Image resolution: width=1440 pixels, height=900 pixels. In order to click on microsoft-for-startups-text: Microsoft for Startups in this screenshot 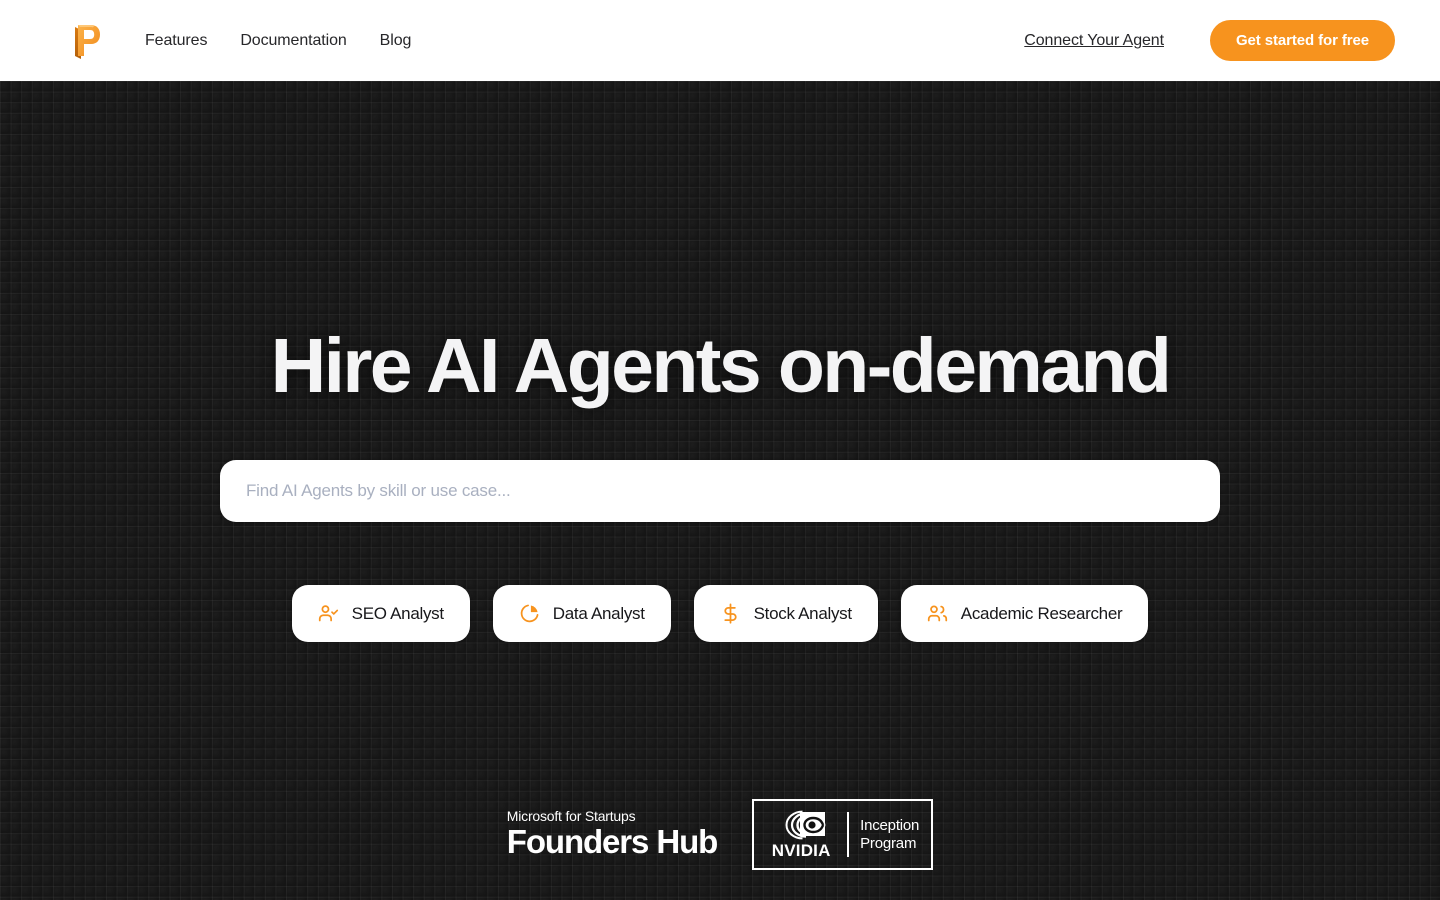, I will do `click(571, 815)`.